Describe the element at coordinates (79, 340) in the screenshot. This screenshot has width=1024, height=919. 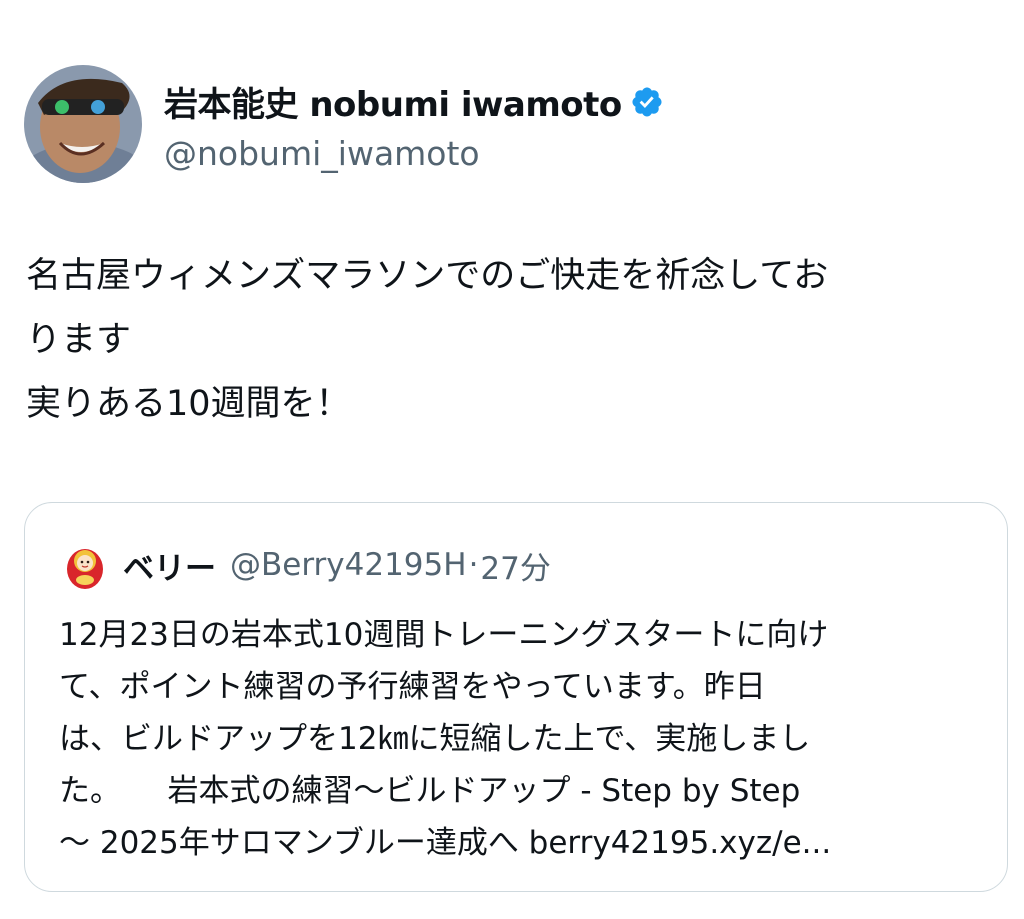
I see `tweet-body-line: ります` at that location.